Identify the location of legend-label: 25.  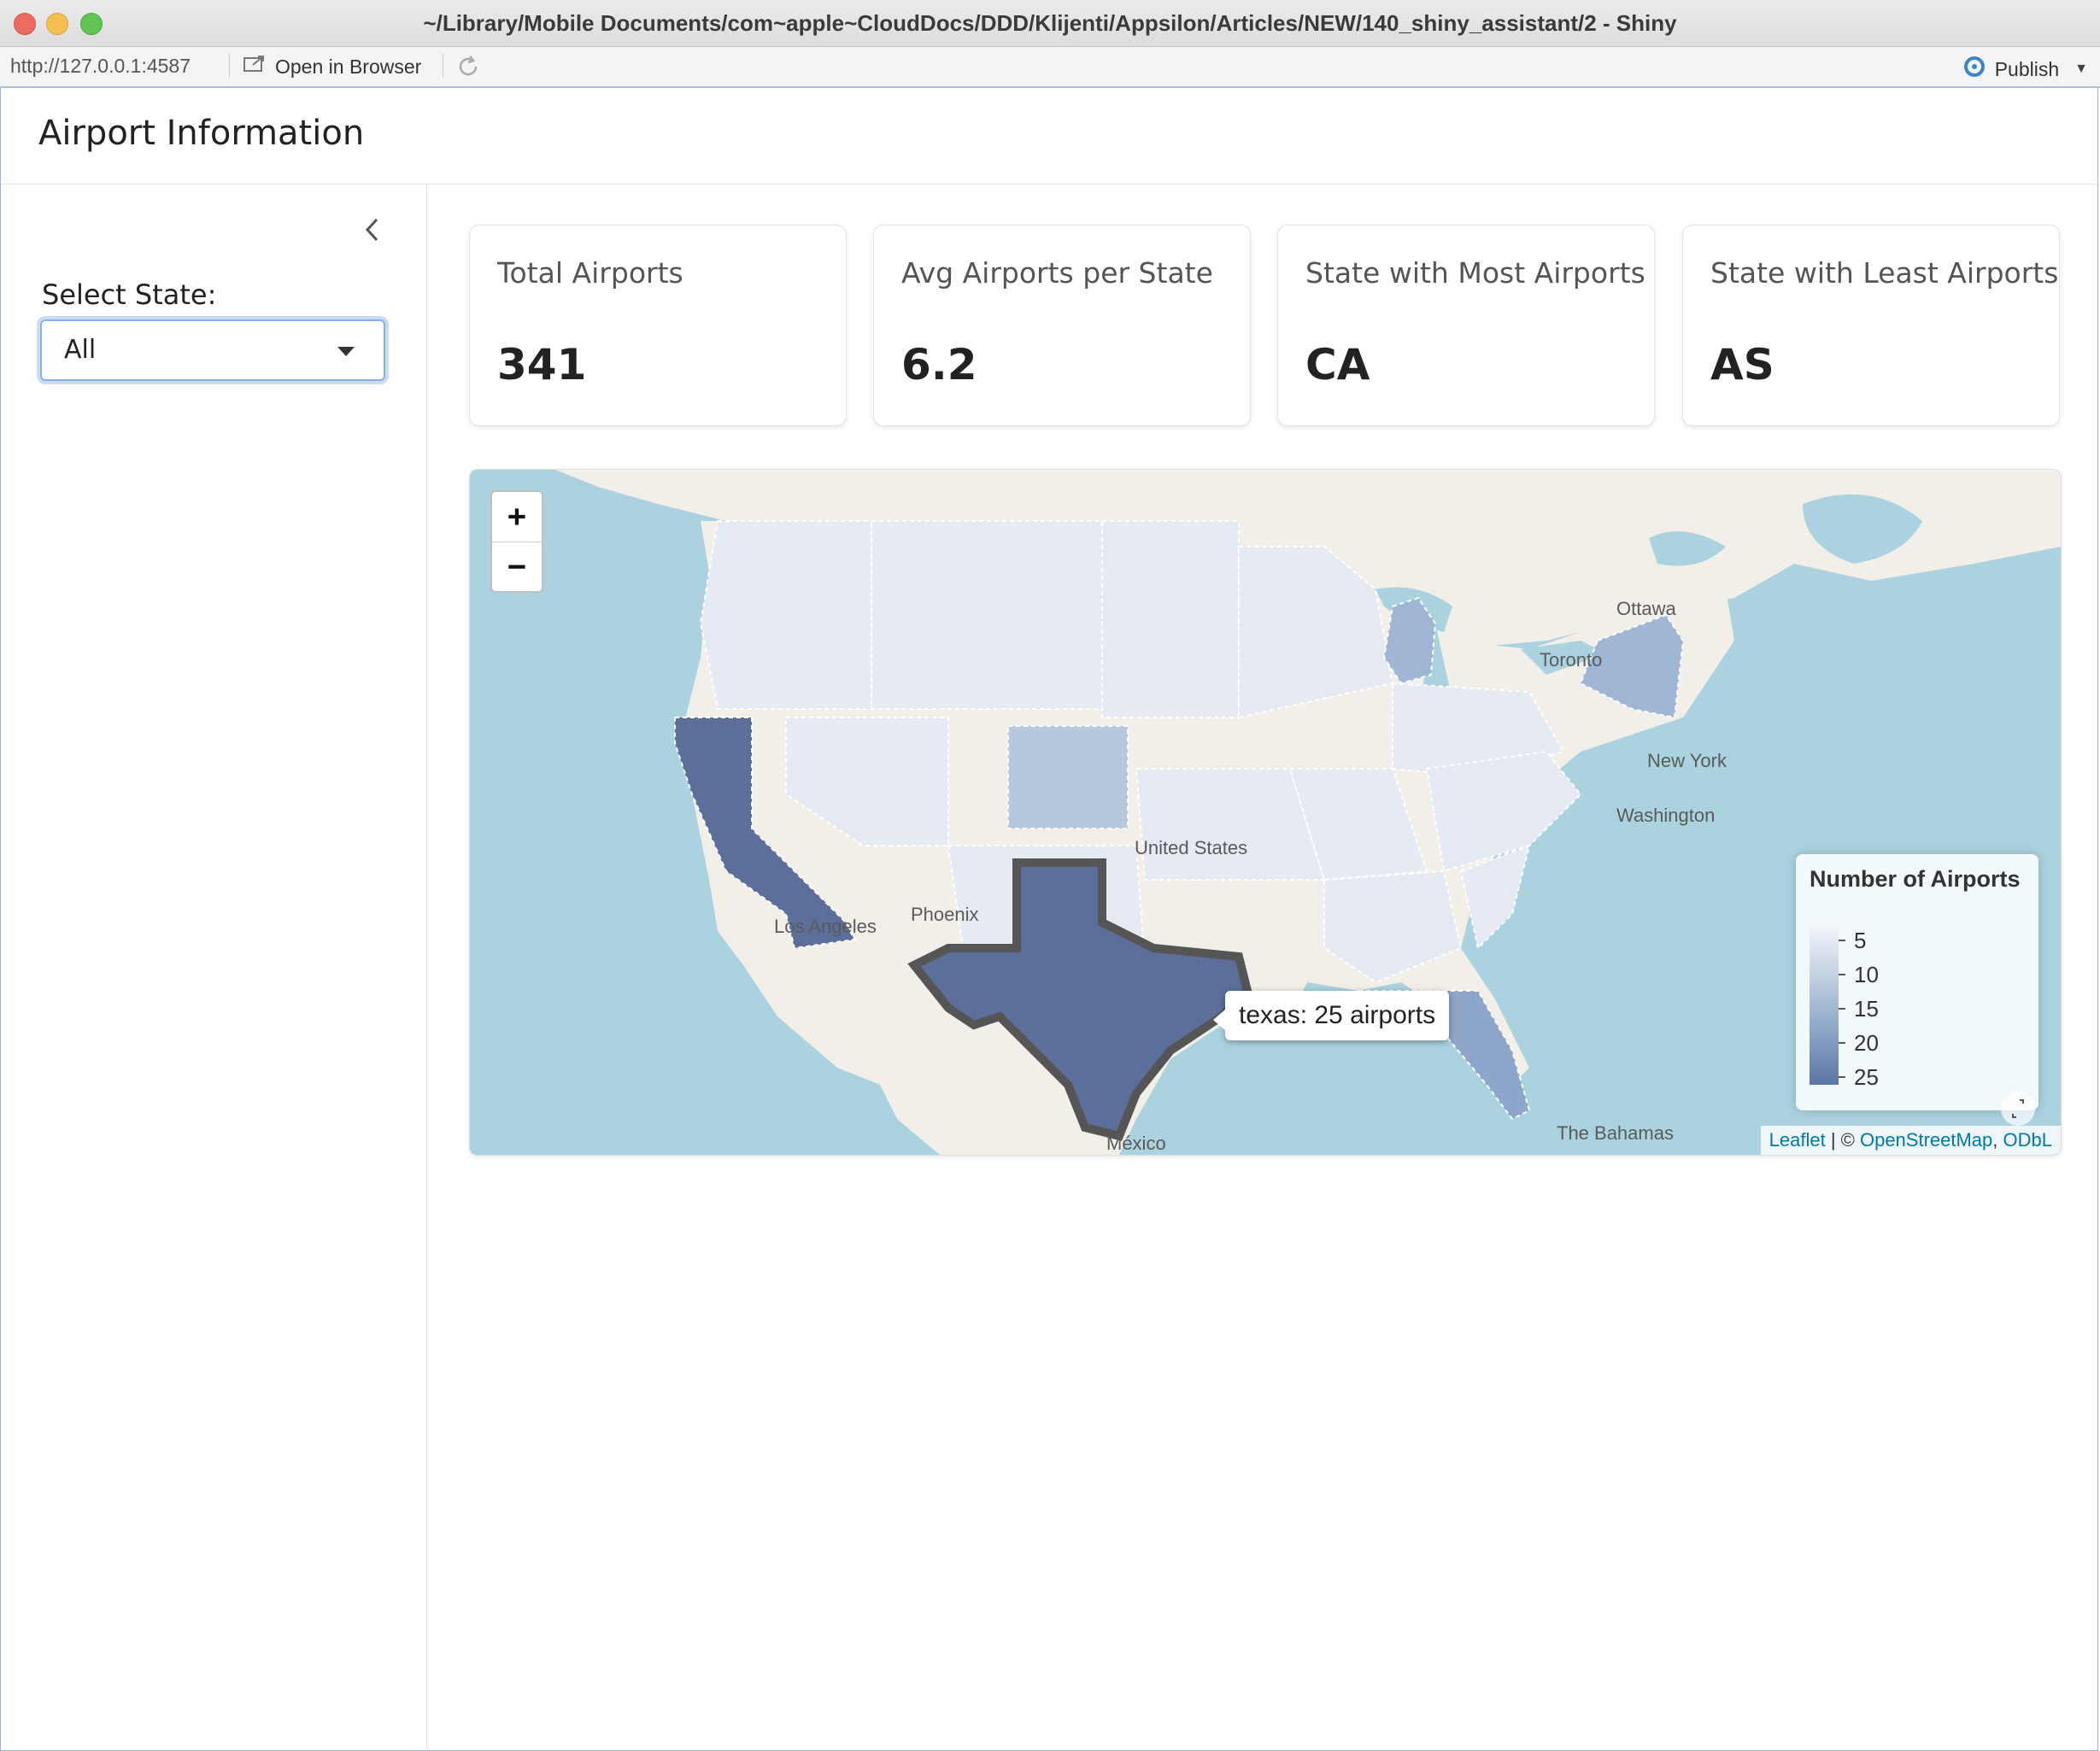
(1866, 1077).